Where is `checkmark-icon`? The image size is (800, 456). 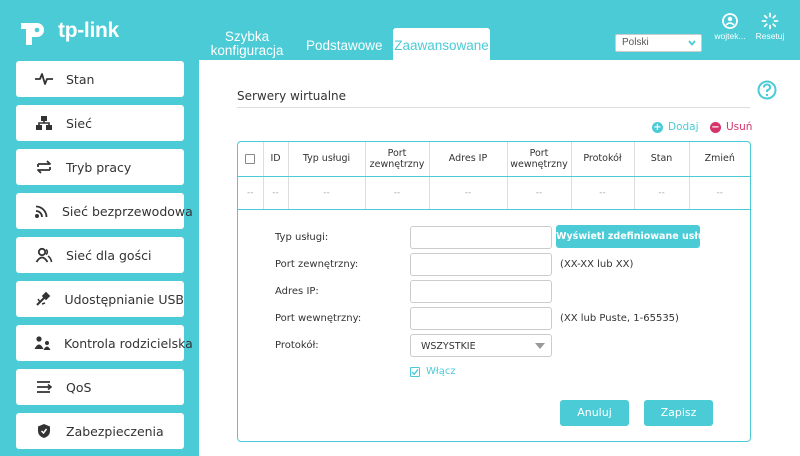 checkmark-icon is located at coordinates (415, 371).